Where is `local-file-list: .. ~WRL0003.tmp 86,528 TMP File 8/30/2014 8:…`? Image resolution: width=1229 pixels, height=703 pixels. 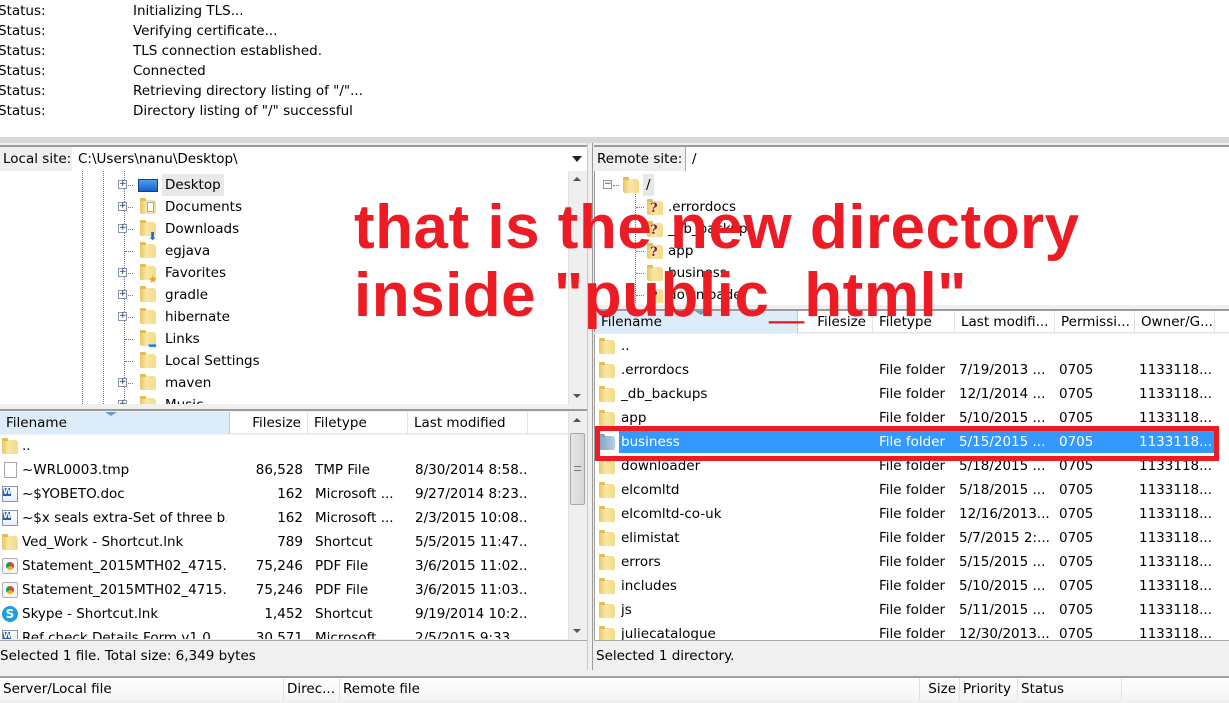 local-file-list: .. ~WRL0003.tmp 86,528 TMP File 8/30/2014 8:… is located at coordinates (284, 537).